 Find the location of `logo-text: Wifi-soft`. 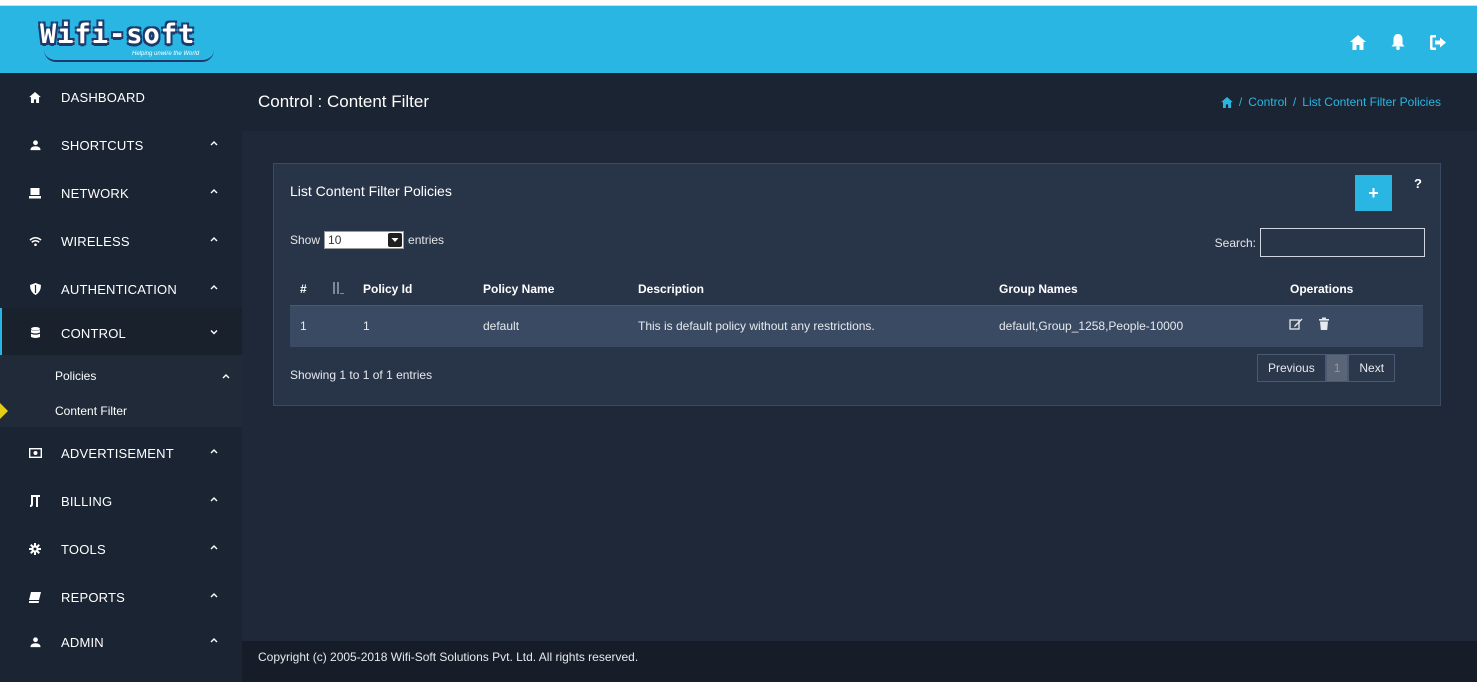

logo-text: Wifi-soft is located at coordinates (118, 34).